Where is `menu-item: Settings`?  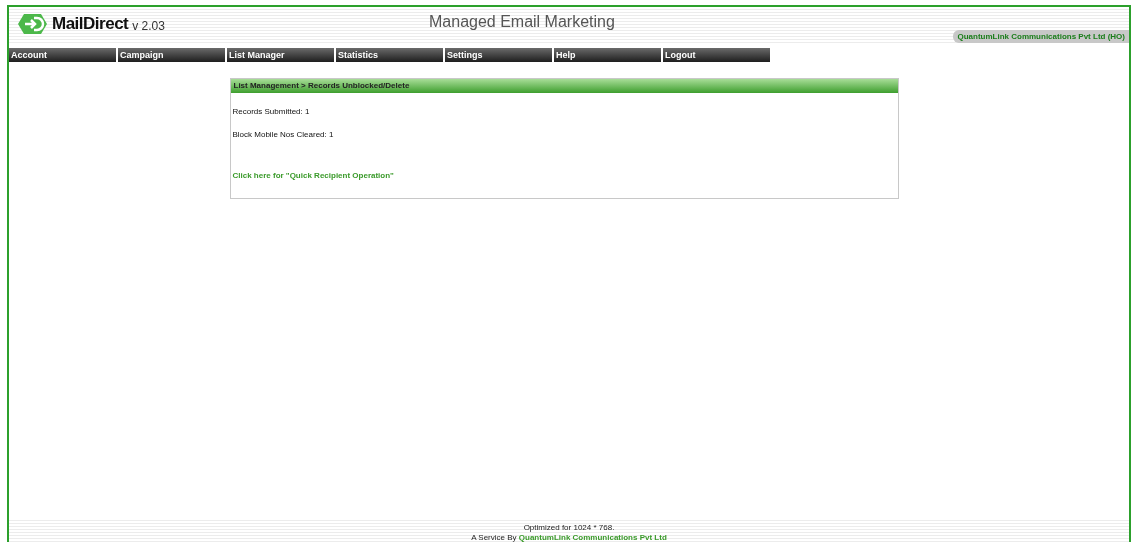
menu-item: Settings is located at coordinates (498, 55).